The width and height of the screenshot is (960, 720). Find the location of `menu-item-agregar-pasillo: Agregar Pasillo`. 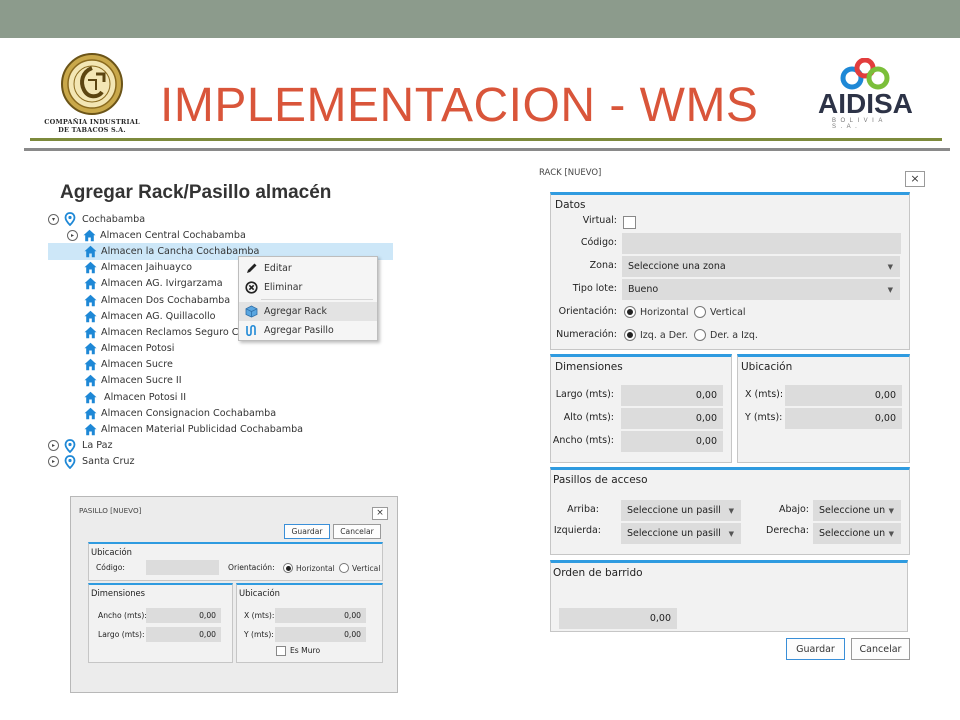

menu-item-agregar-pasillo: Agregar Pasillo is located at coordinates (308, 330).